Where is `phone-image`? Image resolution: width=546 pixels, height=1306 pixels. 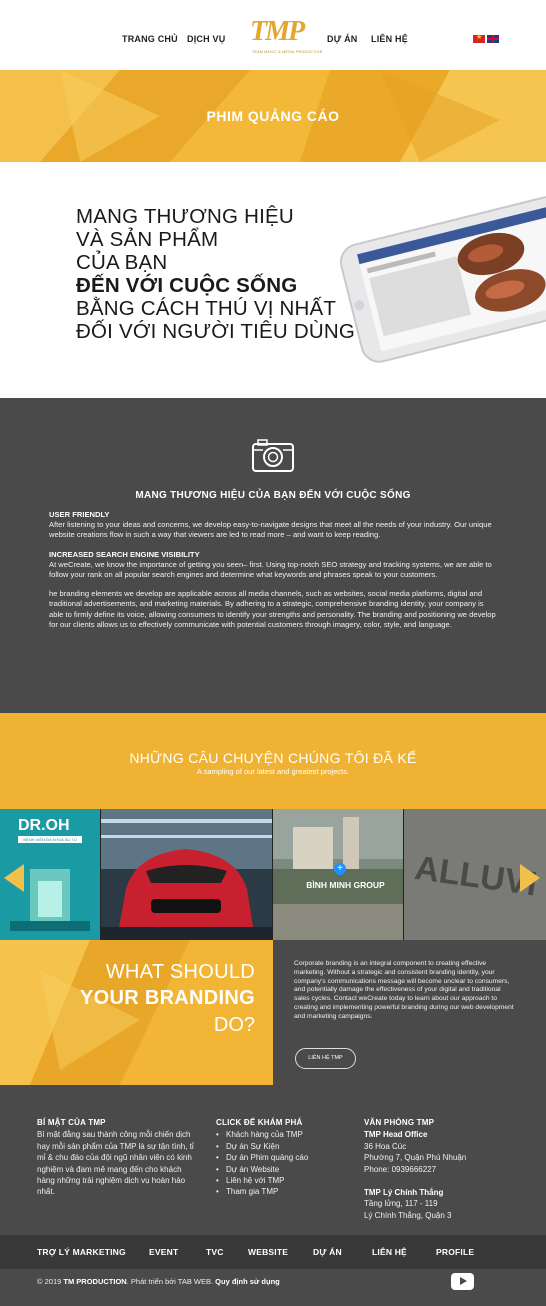
phone-image is located at coordinates (443, 279).